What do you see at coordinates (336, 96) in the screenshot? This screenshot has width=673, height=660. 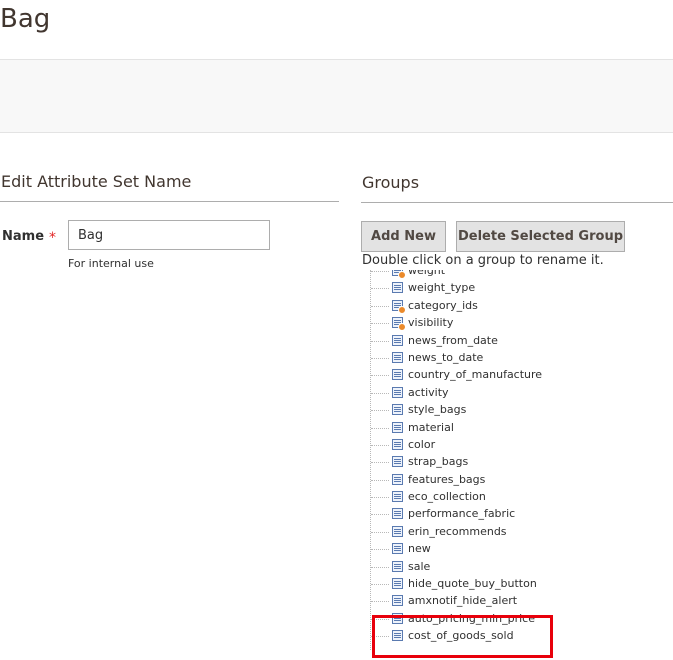 I see `page-actions-bar` at bounding box center [336, 96].